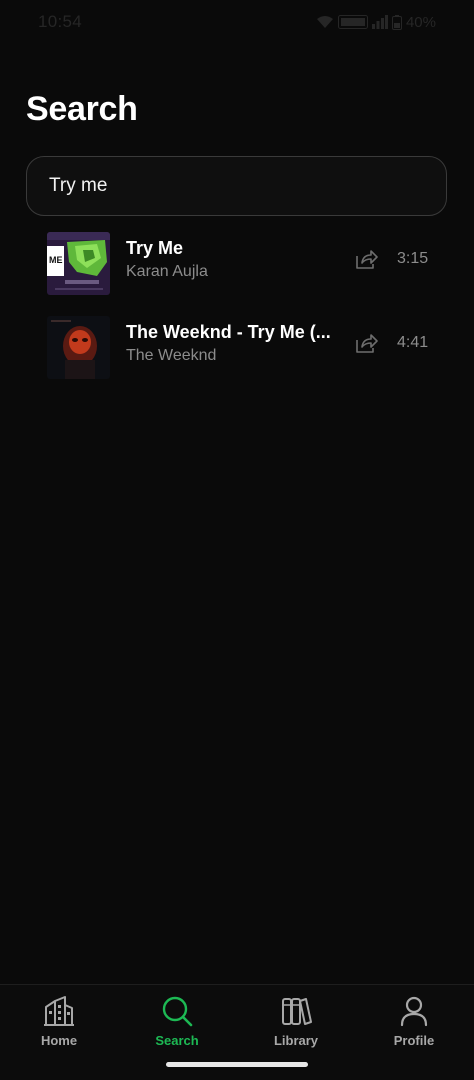 The image size is (474, 1080). Describe the element at coordinates (60, 21) in the screenshot. I see `status-time: 10:54` at that location.